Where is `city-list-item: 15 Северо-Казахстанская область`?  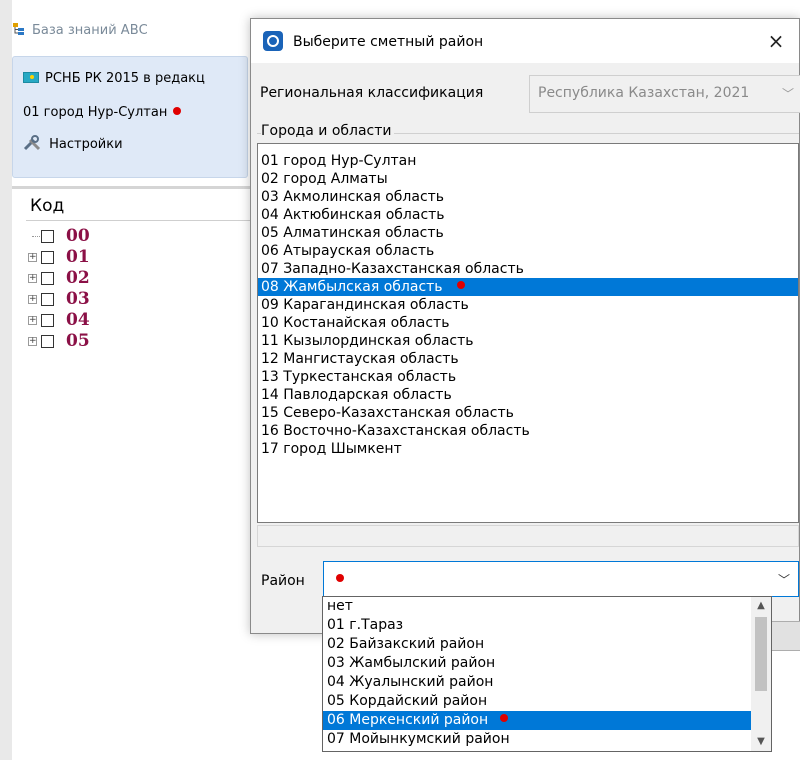
city-list-item: 15 Северо-Казахстанская область is located at coordinates (528, 413).